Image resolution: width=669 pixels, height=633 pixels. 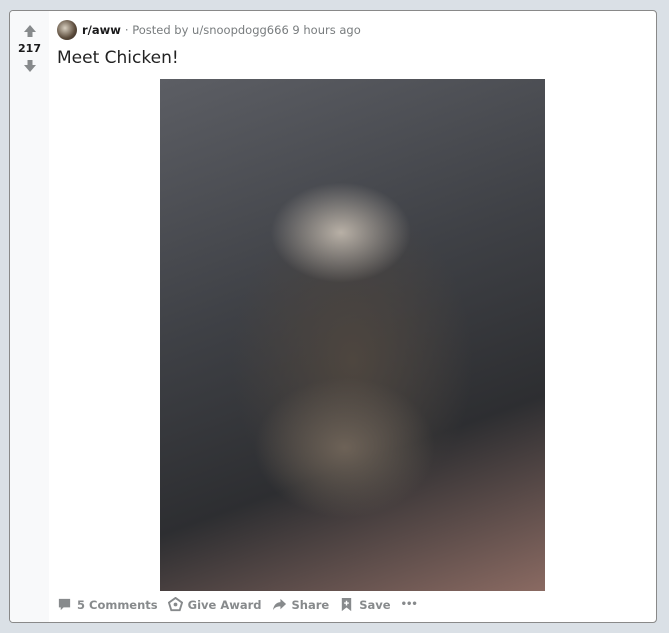 I want to click on share-button: Share, so click(x=301, y=604).